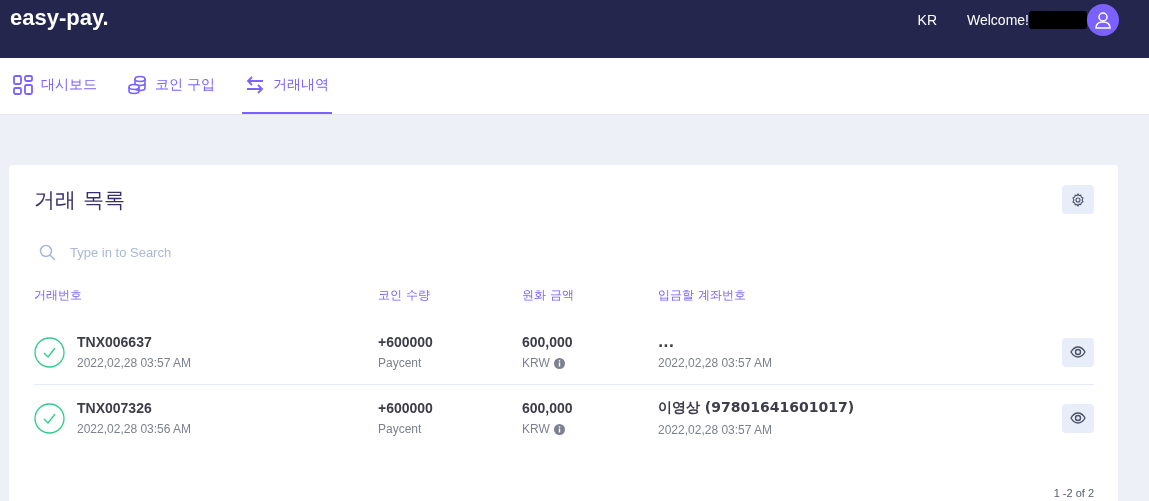 The width and height of the screenshot is (1149, 501). Describe the element at coordinates (59, 18) in the screenshot. I see `app-logo: easy-pay.` at that location.